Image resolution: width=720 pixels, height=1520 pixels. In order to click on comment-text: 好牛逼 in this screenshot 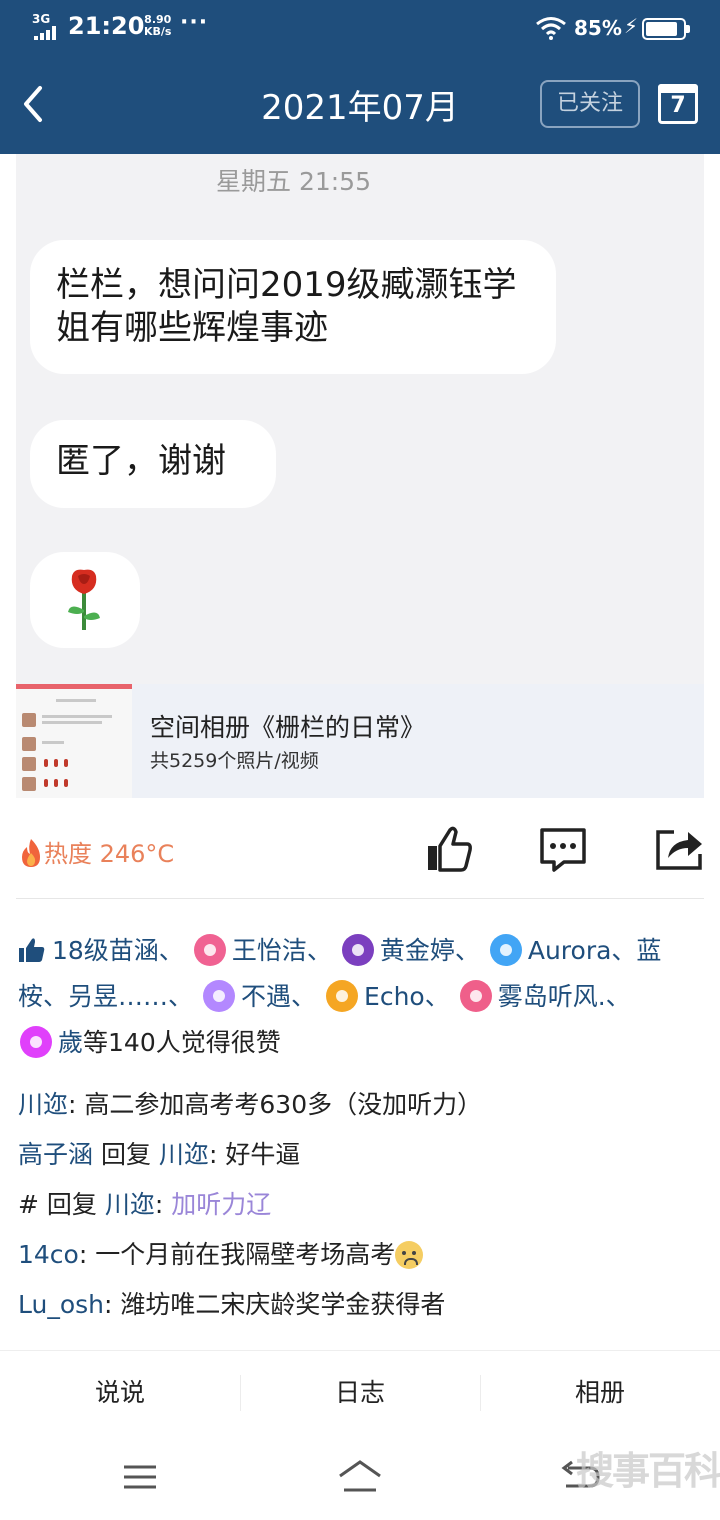, I will do `click(263, 1154)`.